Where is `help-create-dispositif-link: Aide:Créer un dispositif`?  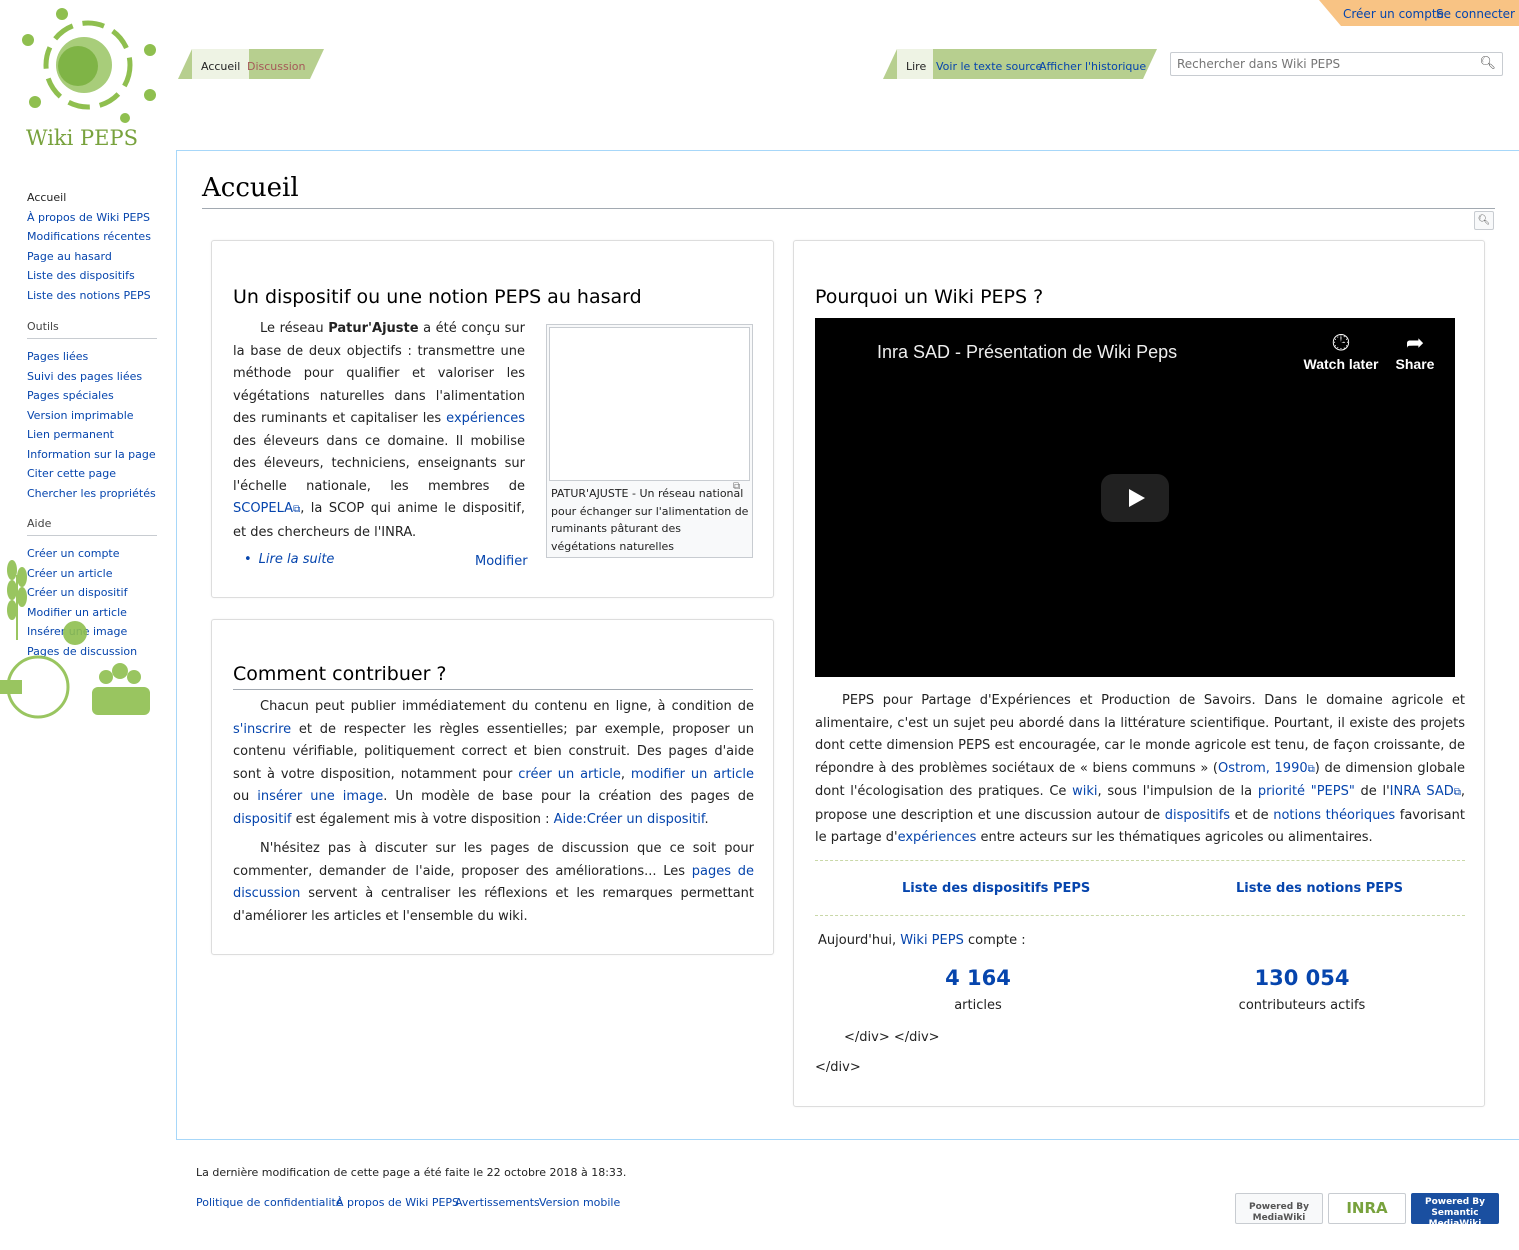
help-create-dispositif-link: Aide:Créer un dispositif is located at coordinates (629, 819).